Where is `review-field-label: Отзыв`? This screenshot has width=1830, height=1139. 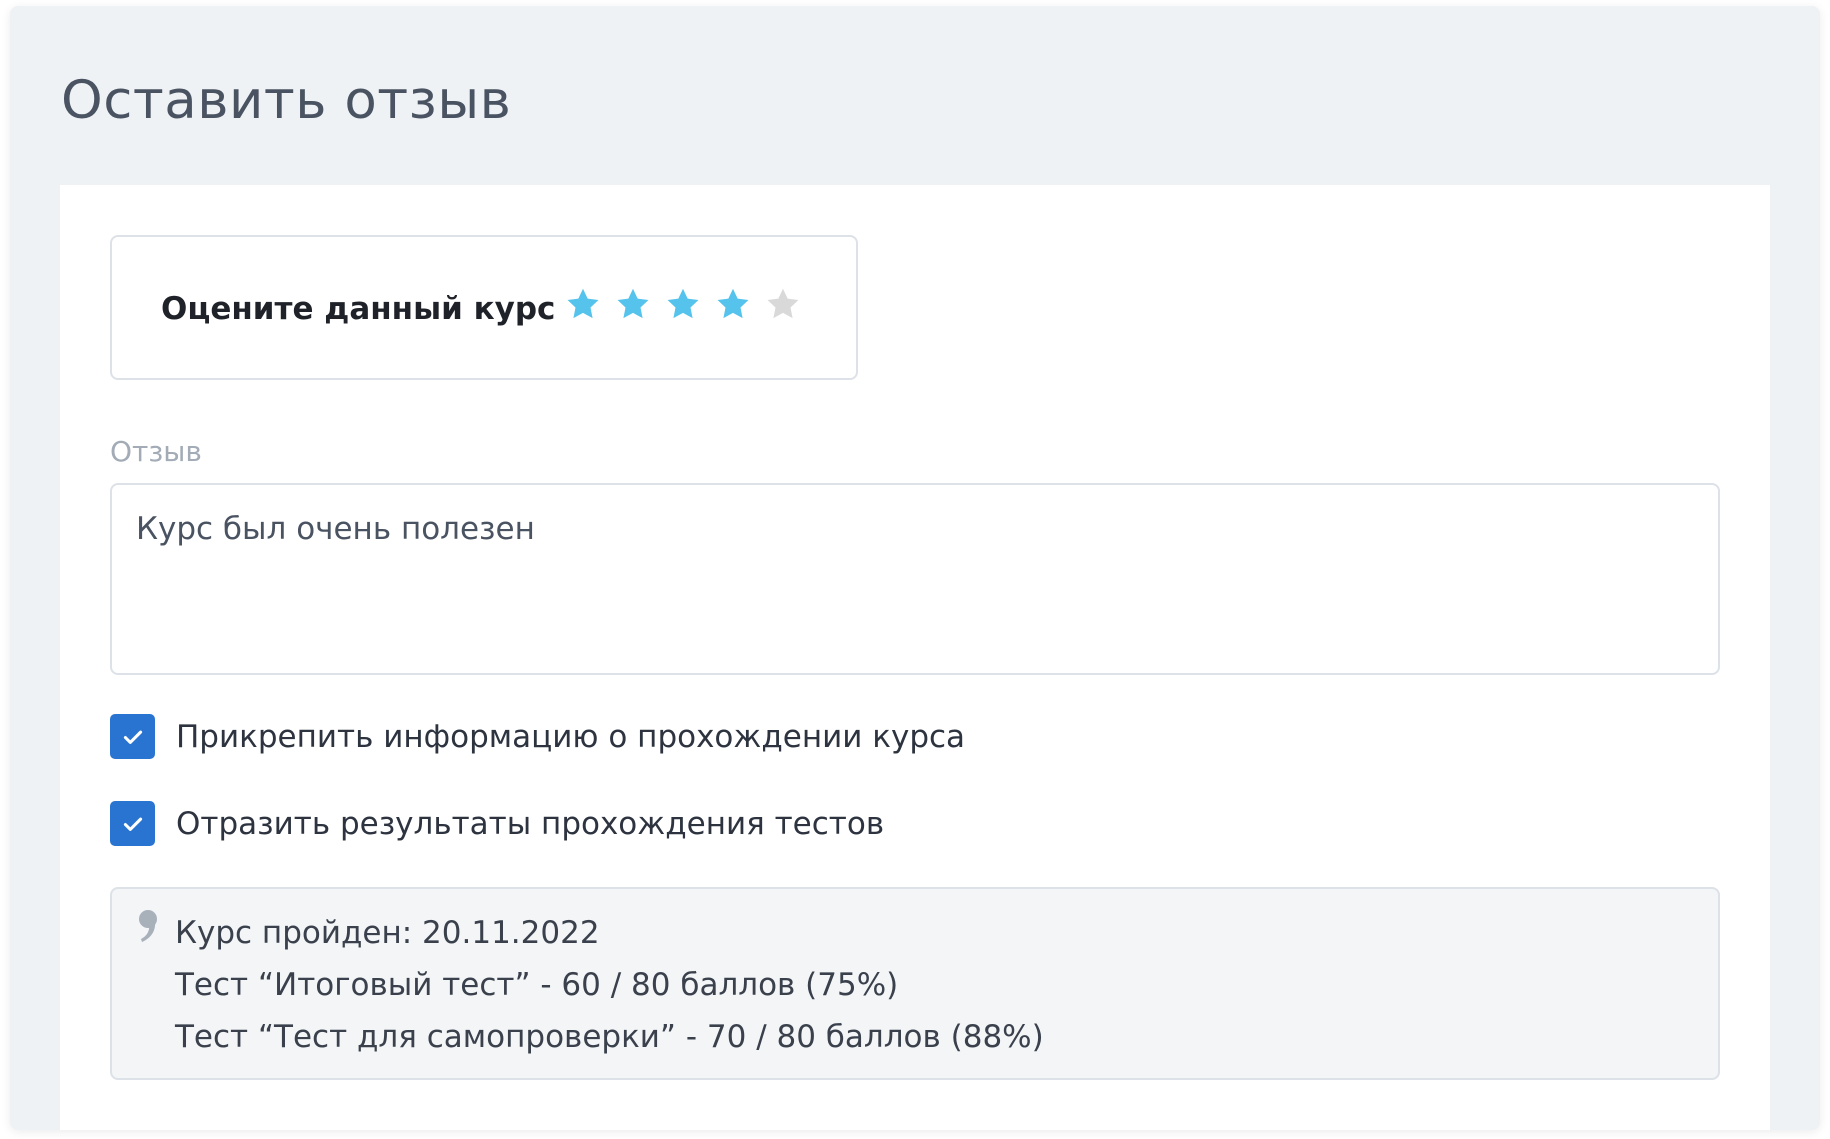
review-field-label: Отзыв is located at coordinates (156, 451).